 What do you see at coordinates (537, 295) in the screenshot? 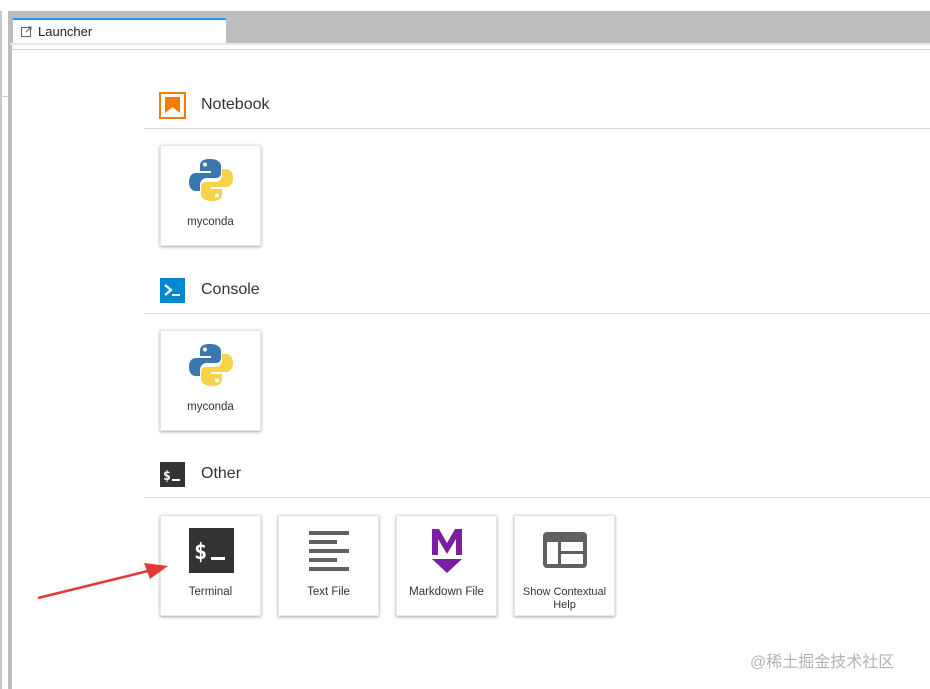
I see `section-header-console: Console` at bounding box center [537, 295].